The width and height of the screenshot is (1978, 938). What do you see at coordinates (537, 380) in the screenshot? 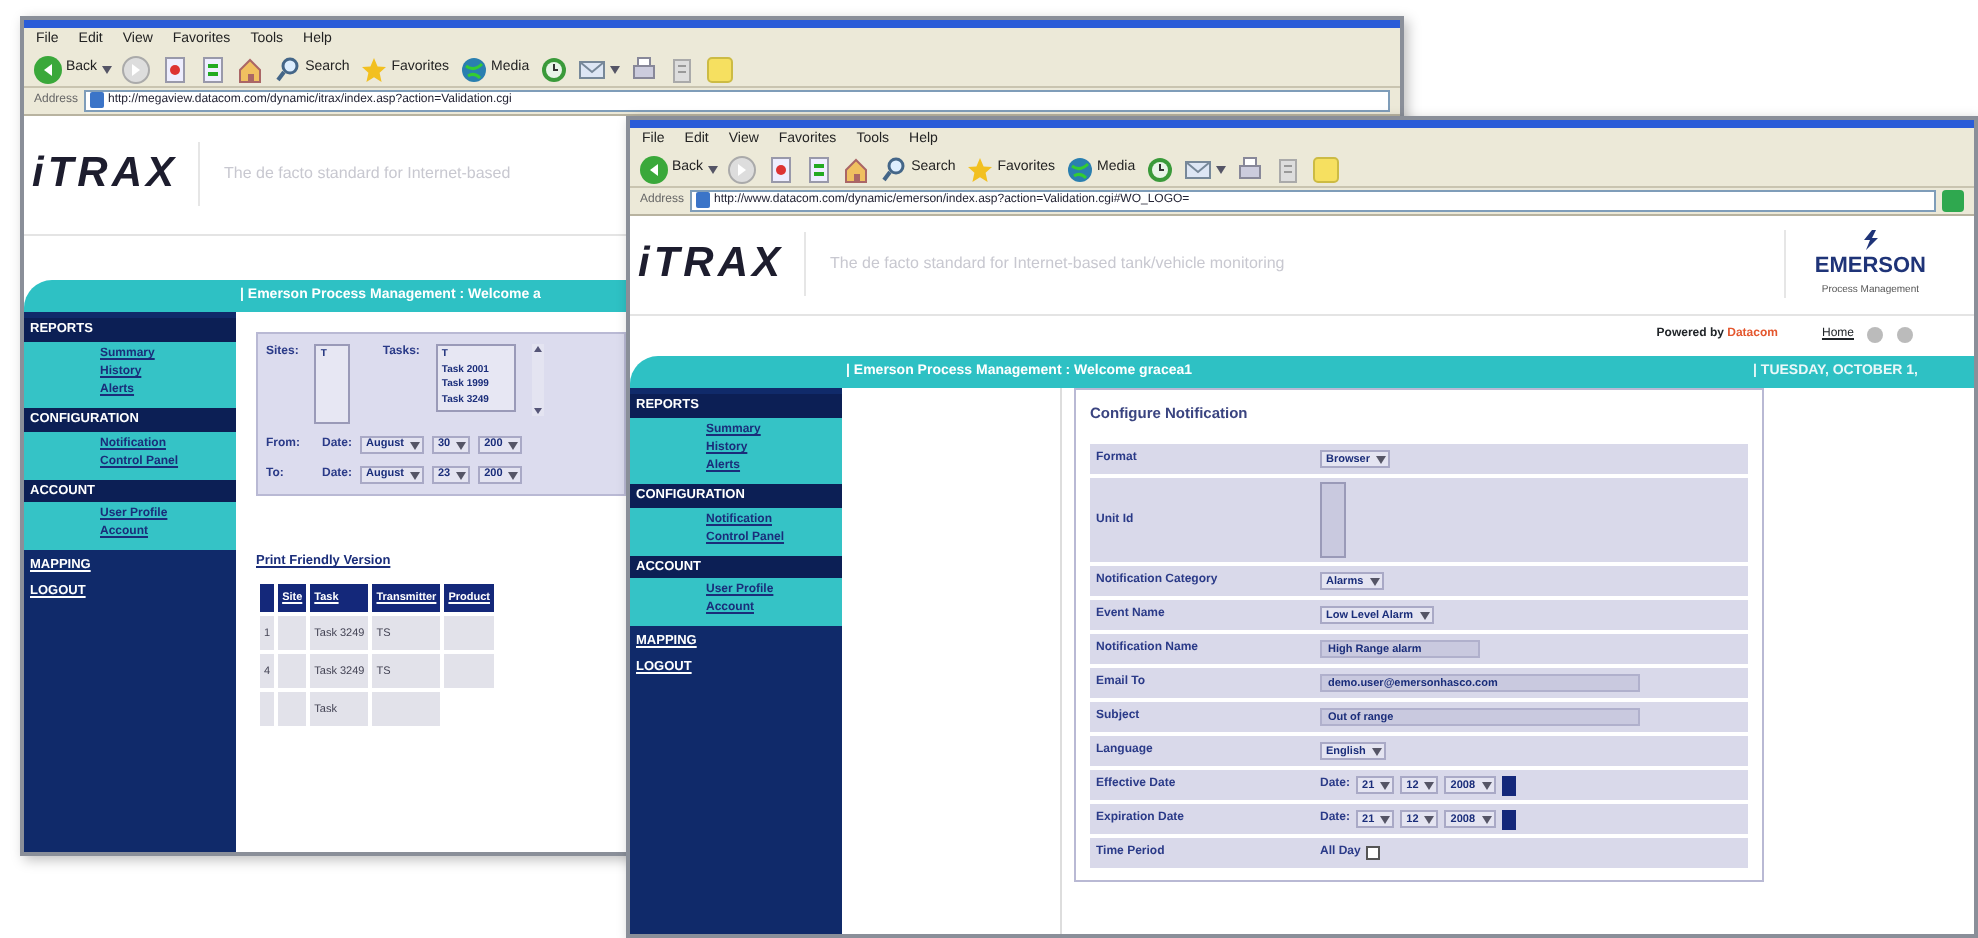
I see `scrollbar-icon` at bounding box center [537, 380].